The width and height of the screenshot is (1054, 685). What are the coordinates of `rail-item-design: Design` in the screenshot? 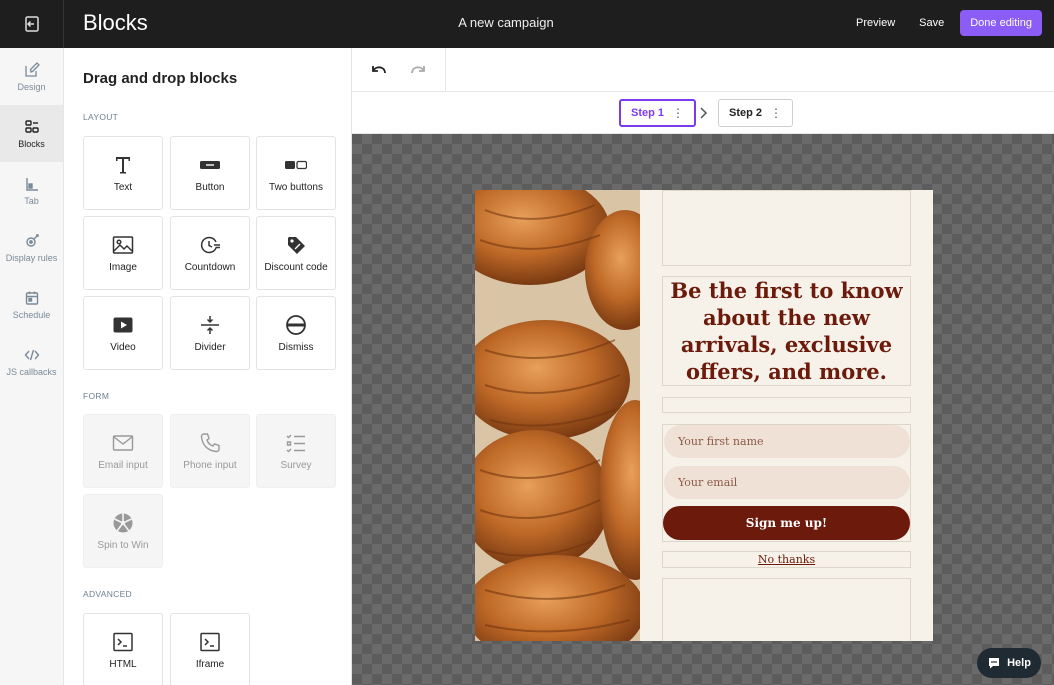 It's located at (31, 76).